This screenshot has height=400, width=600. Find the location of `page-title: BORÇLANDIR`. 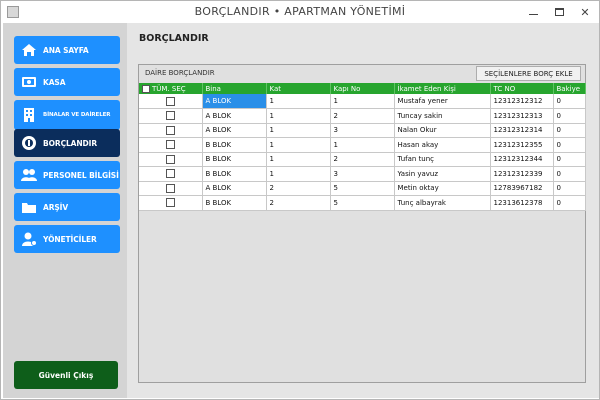

page-title: BORÇLANDIR is located at coordinates (174, 38).